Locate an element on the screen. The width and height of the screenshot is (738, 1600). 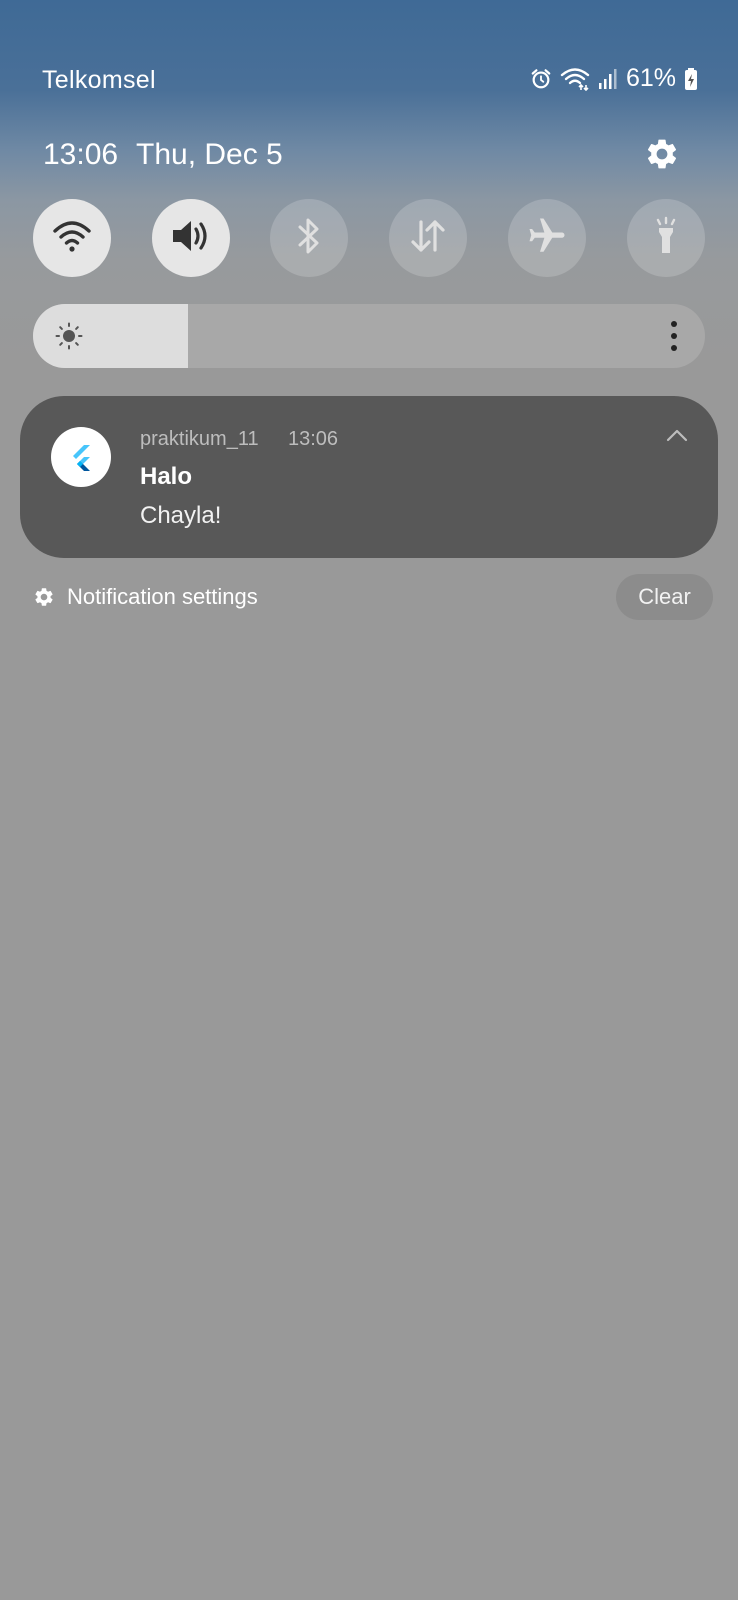
toggle-mobile-data is located at coordinates (428, 238).